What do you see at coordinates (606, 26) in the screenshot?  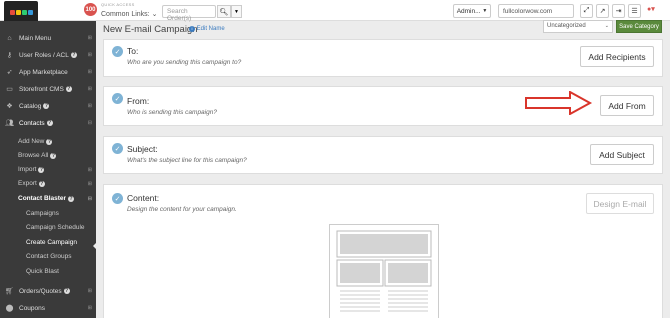 I see `chevron-down-icon: ⌄` at bounding box center [606, 26].